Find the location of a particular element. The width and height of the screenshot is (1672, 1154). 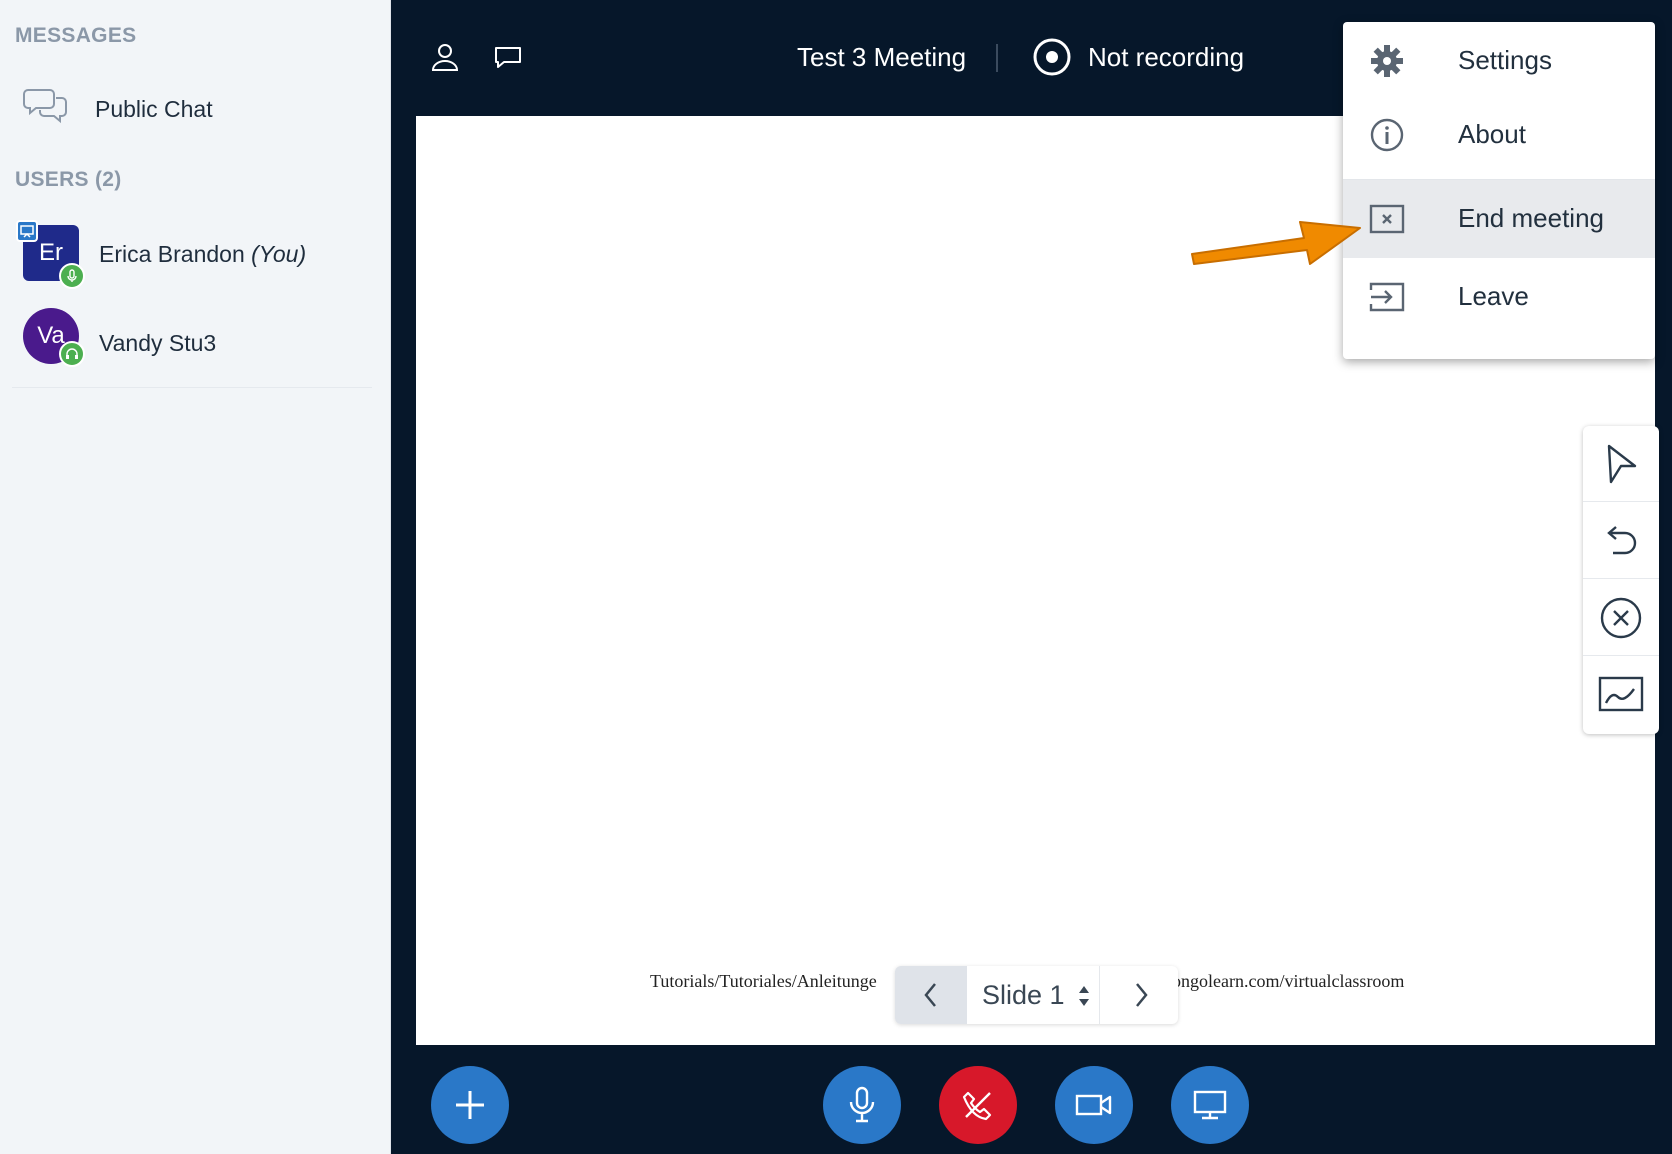

leave-audio-button is located at coordinates (978, 1105).